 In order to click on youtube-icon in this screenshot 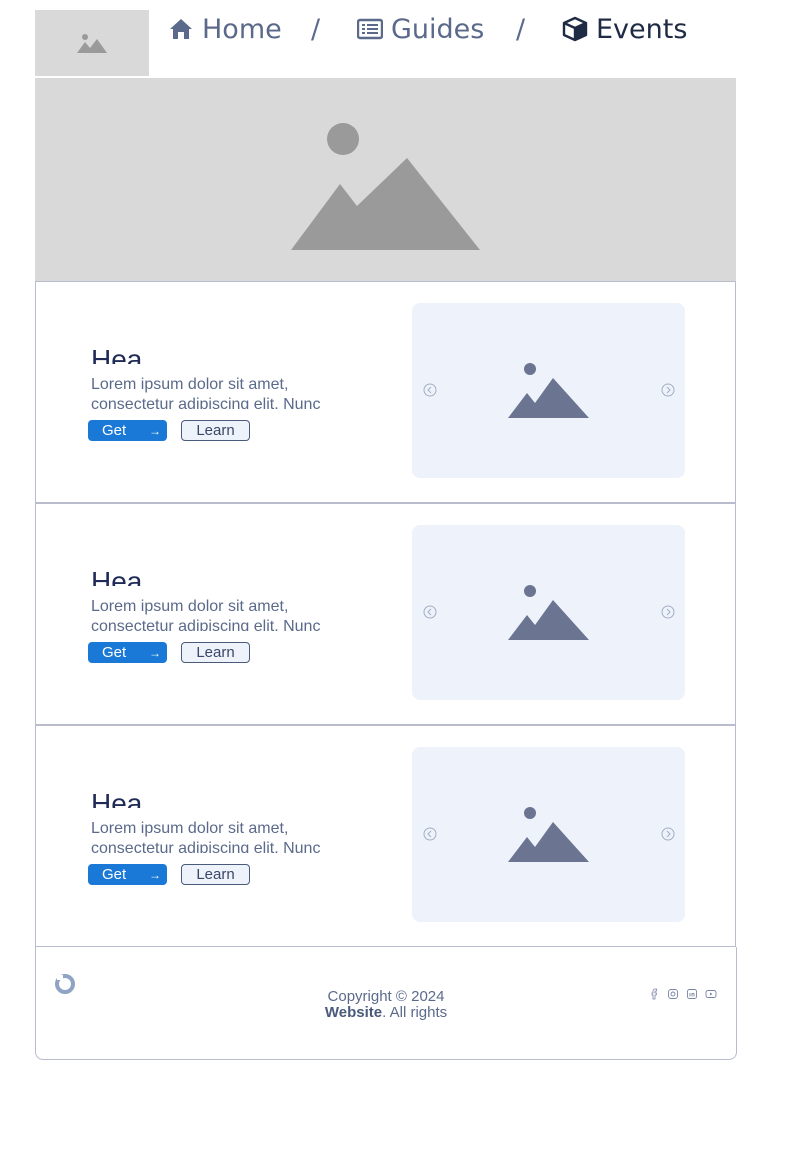, I will do `click(711, 991)`.